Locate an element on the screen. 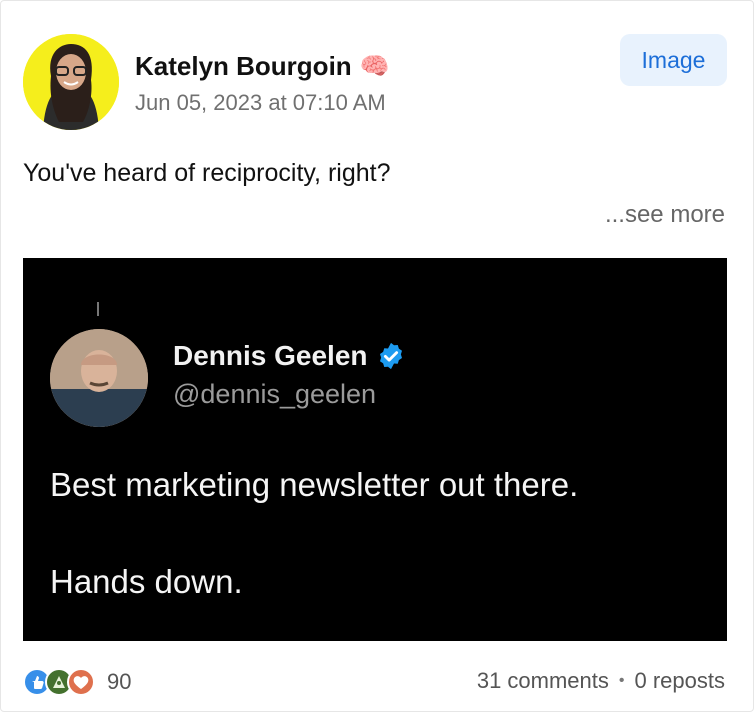 This screenshot has height=712, width=754. verified-badge-icon is located at coordinates (390, 356).